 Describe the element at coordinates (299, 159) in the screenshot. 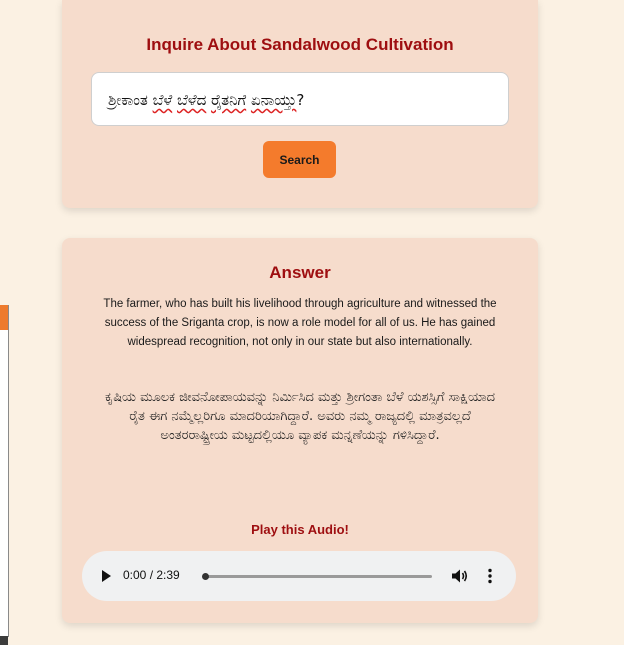

I see `search-button: Search` at that location.